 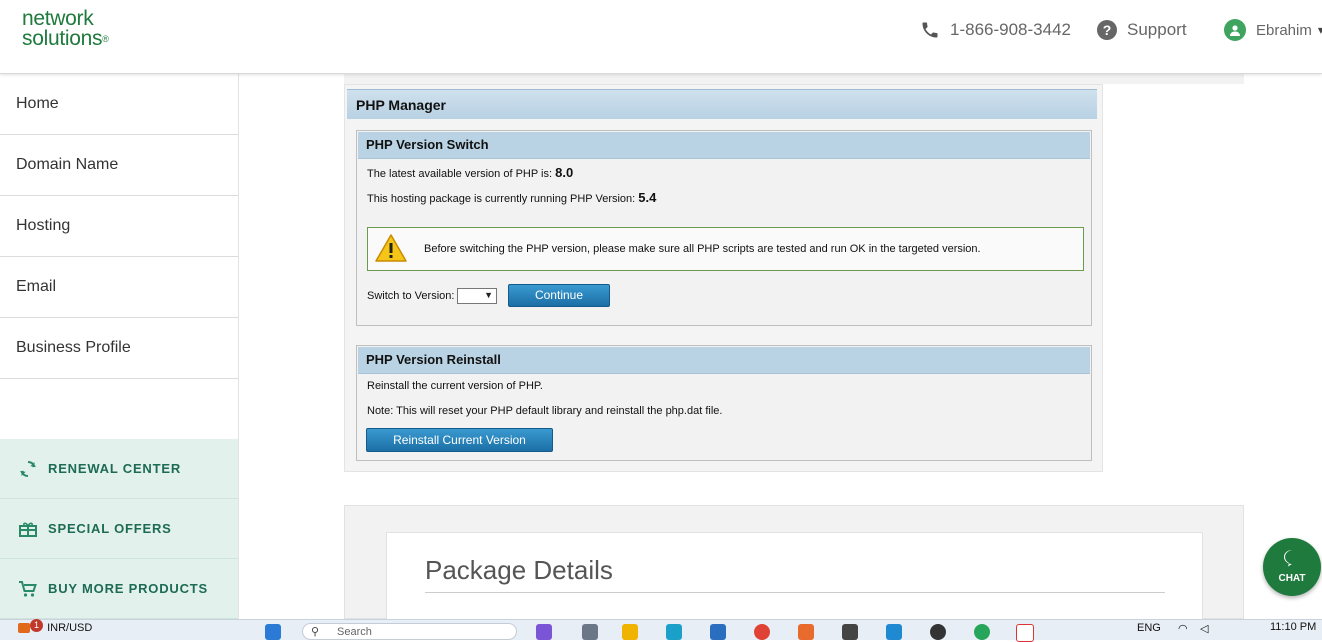 I want to click on sidebar-item-label: Home, so click(x=37, y=103).